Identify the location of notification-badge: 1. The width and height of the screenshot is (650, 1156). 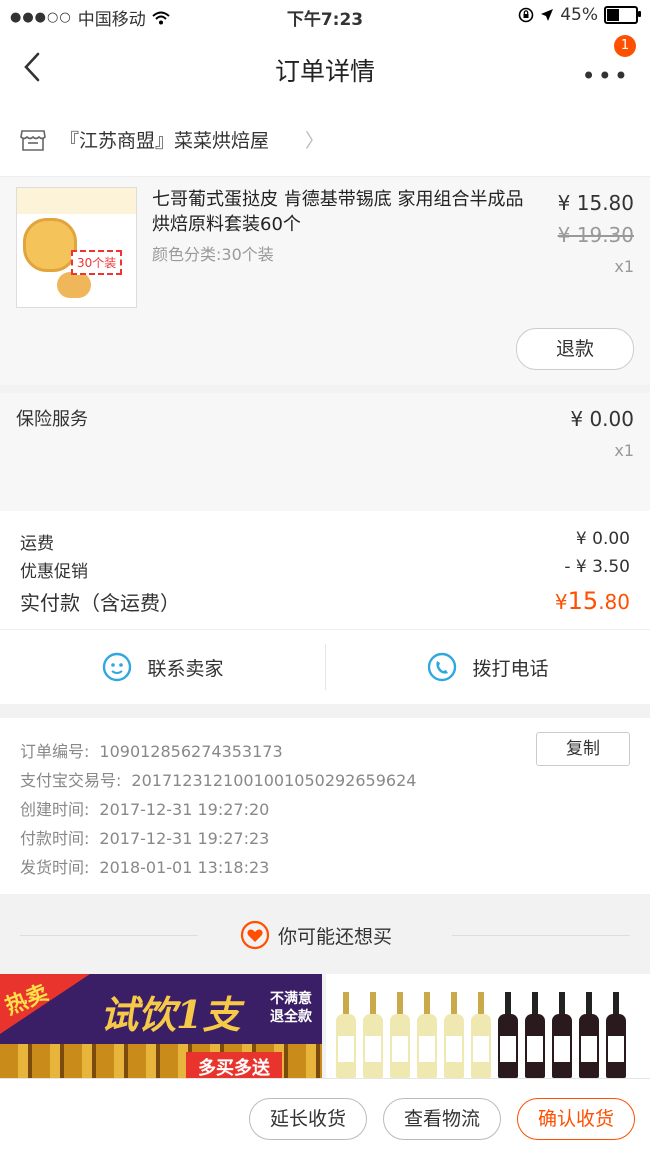
(625, 46).